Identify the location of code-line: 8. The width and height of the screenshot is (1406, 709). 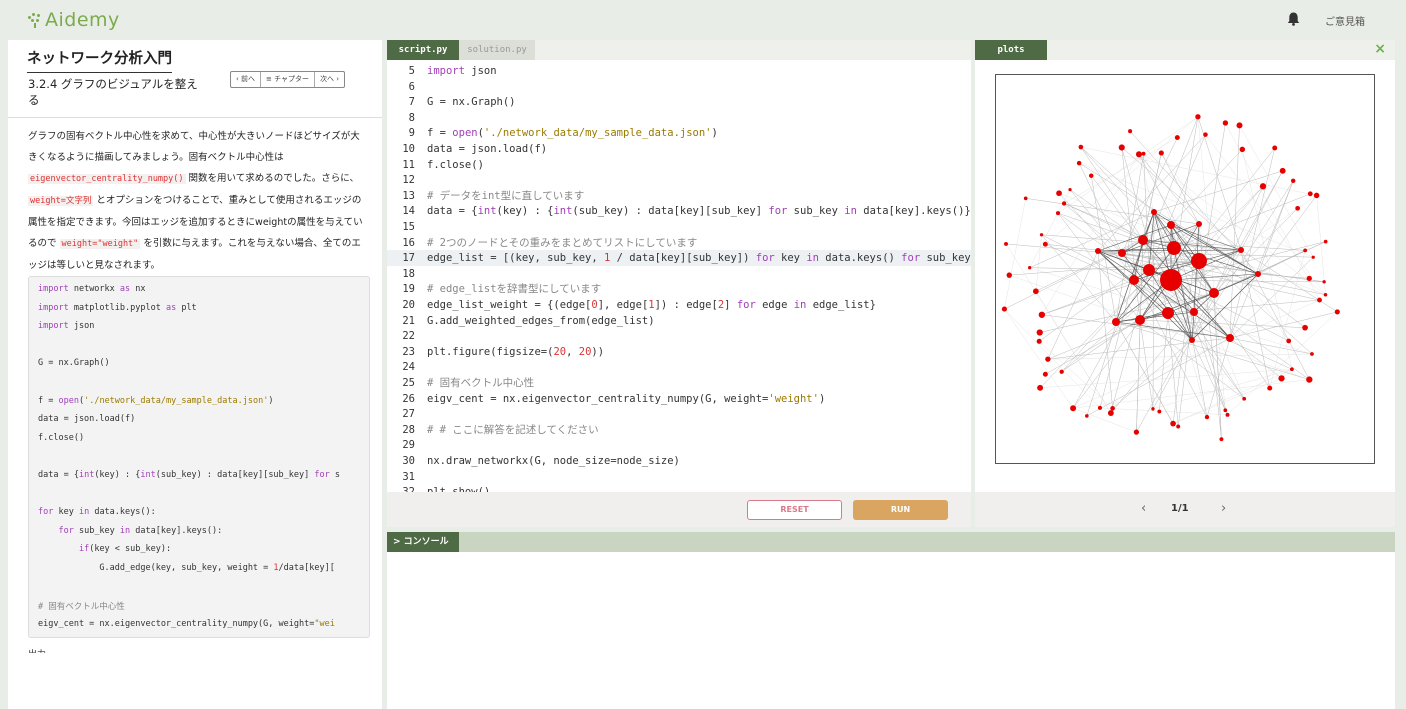
(679, 118).